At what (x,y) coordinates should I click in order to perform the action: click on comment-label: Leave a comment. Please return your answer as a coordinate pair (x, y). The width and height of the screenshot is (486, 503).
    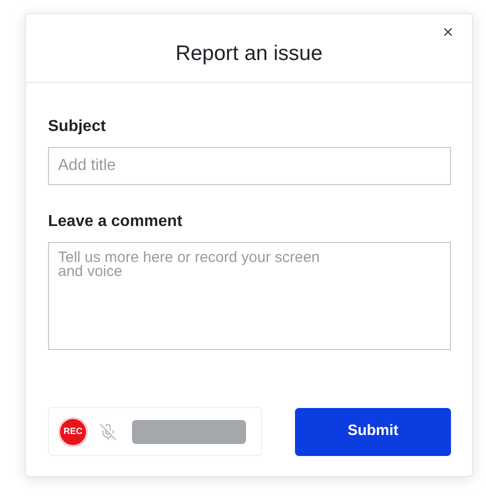
    Looking at the image, I should click on (116, 222).